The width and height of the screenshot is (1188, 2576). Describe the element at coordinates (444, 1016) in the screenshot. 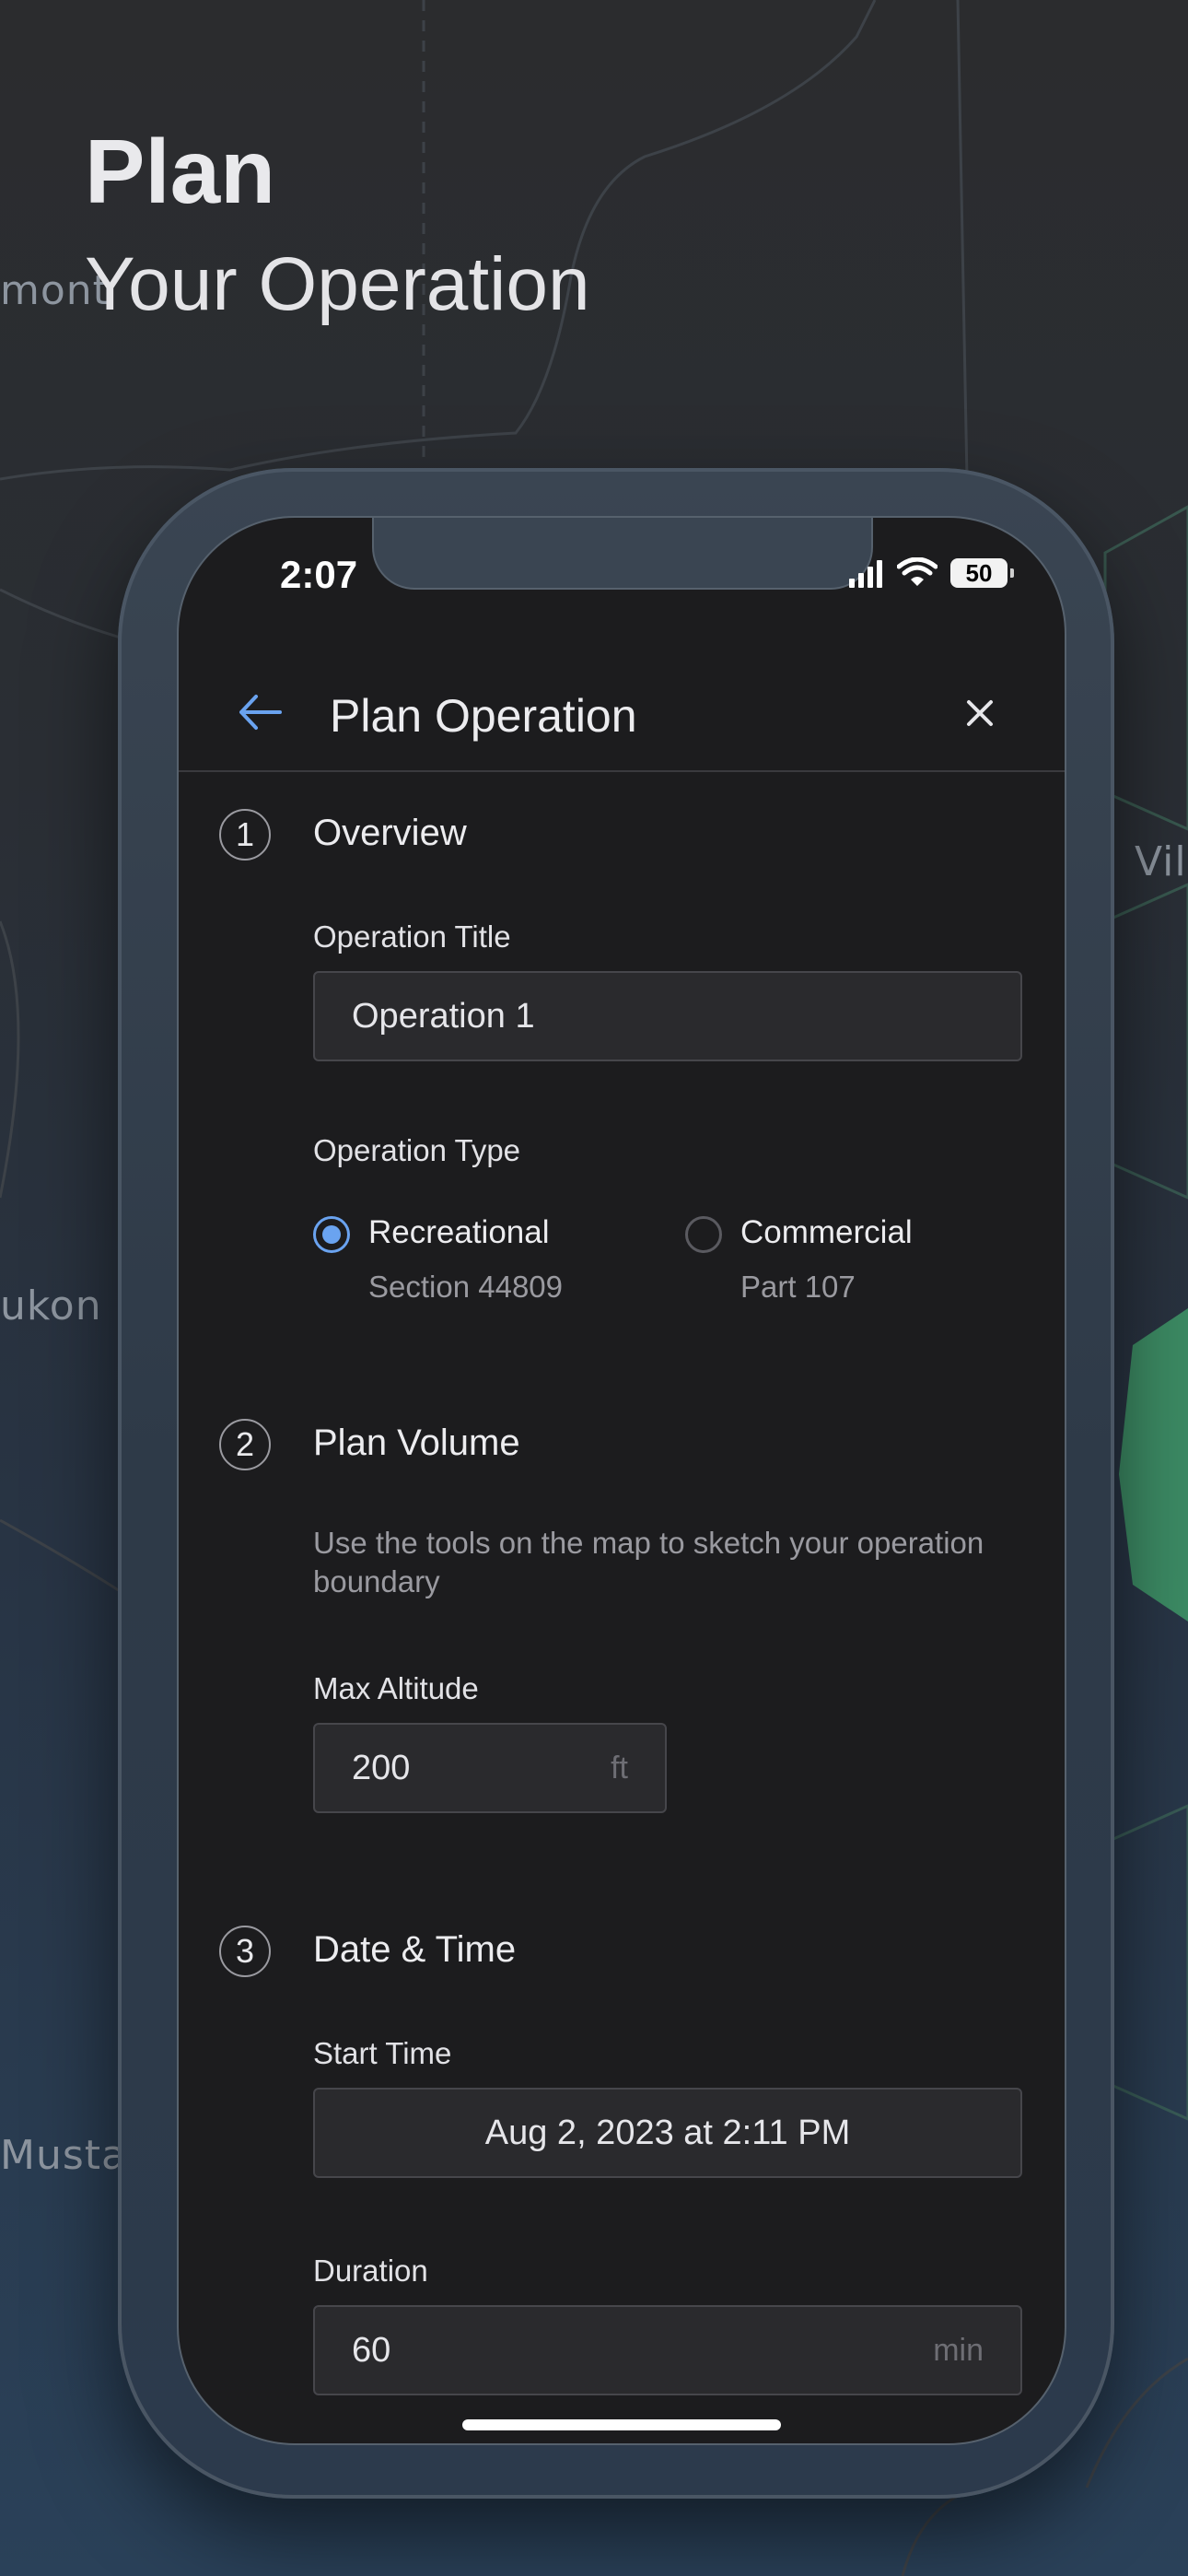

I see `operation-title-value: Operation 1` at that location.